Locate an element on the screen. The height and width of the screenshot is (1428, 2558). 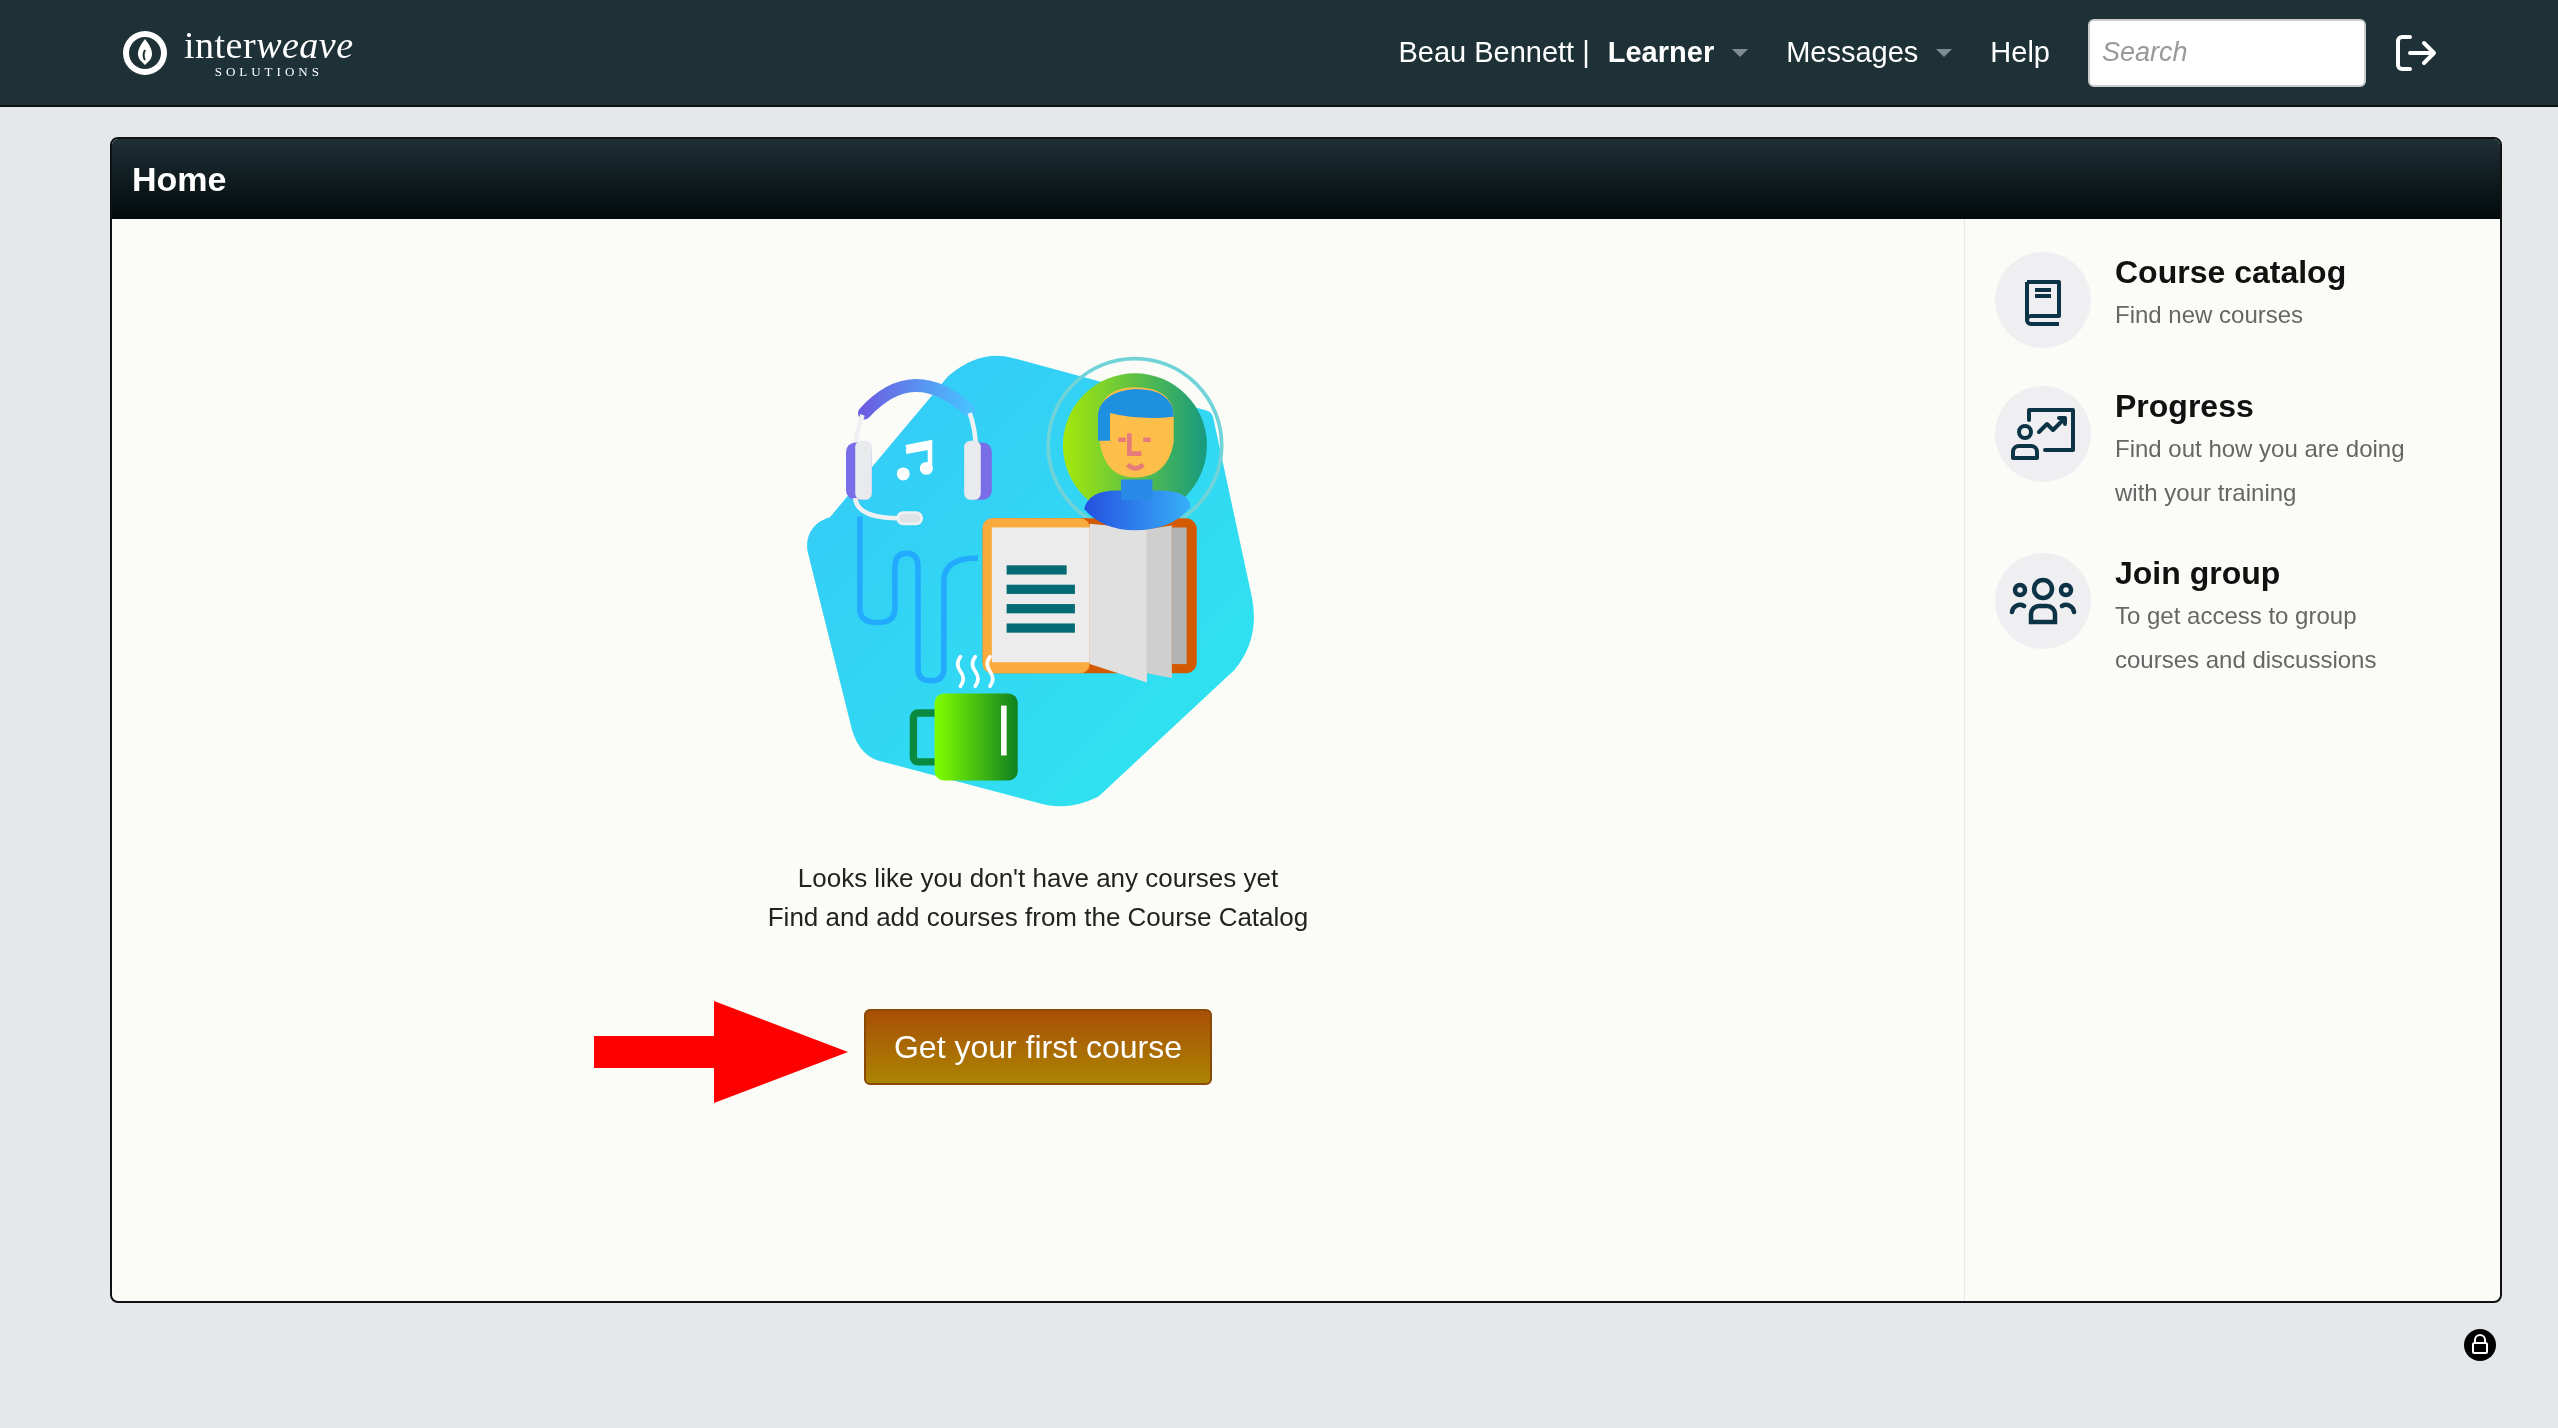
brand-tagline: SOLUTIONS is located at coordinates (268, 71).